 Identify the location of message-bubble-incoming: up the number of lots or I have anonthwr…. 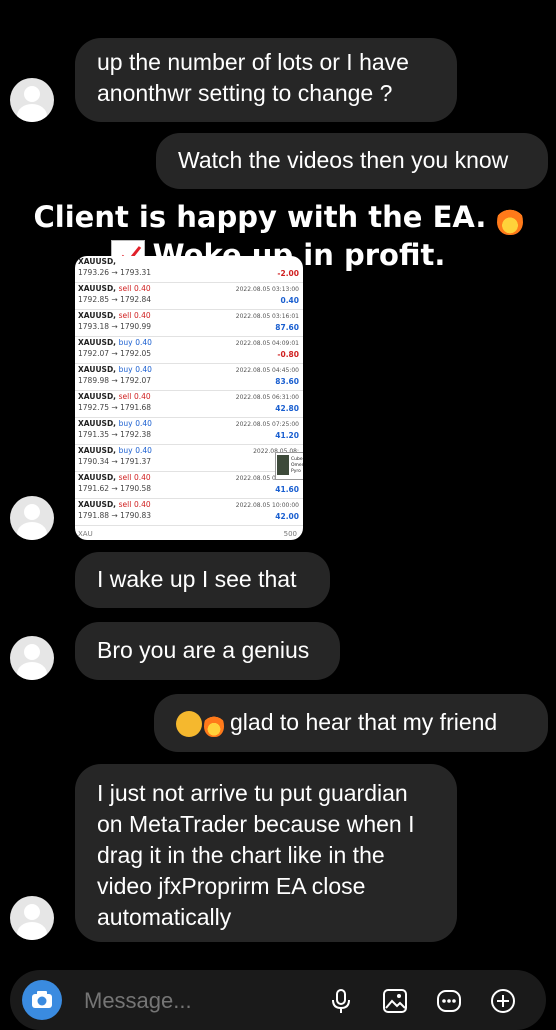
(266, 80).